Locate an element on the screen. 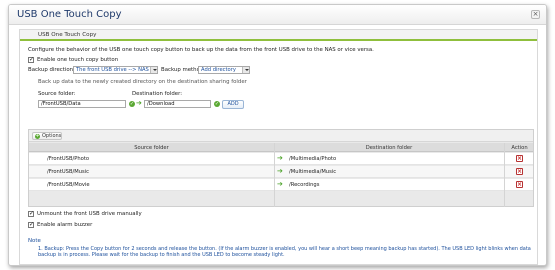 This screenshot has height=270, width=555. note-title: Note is located at coordinates (34, 241).